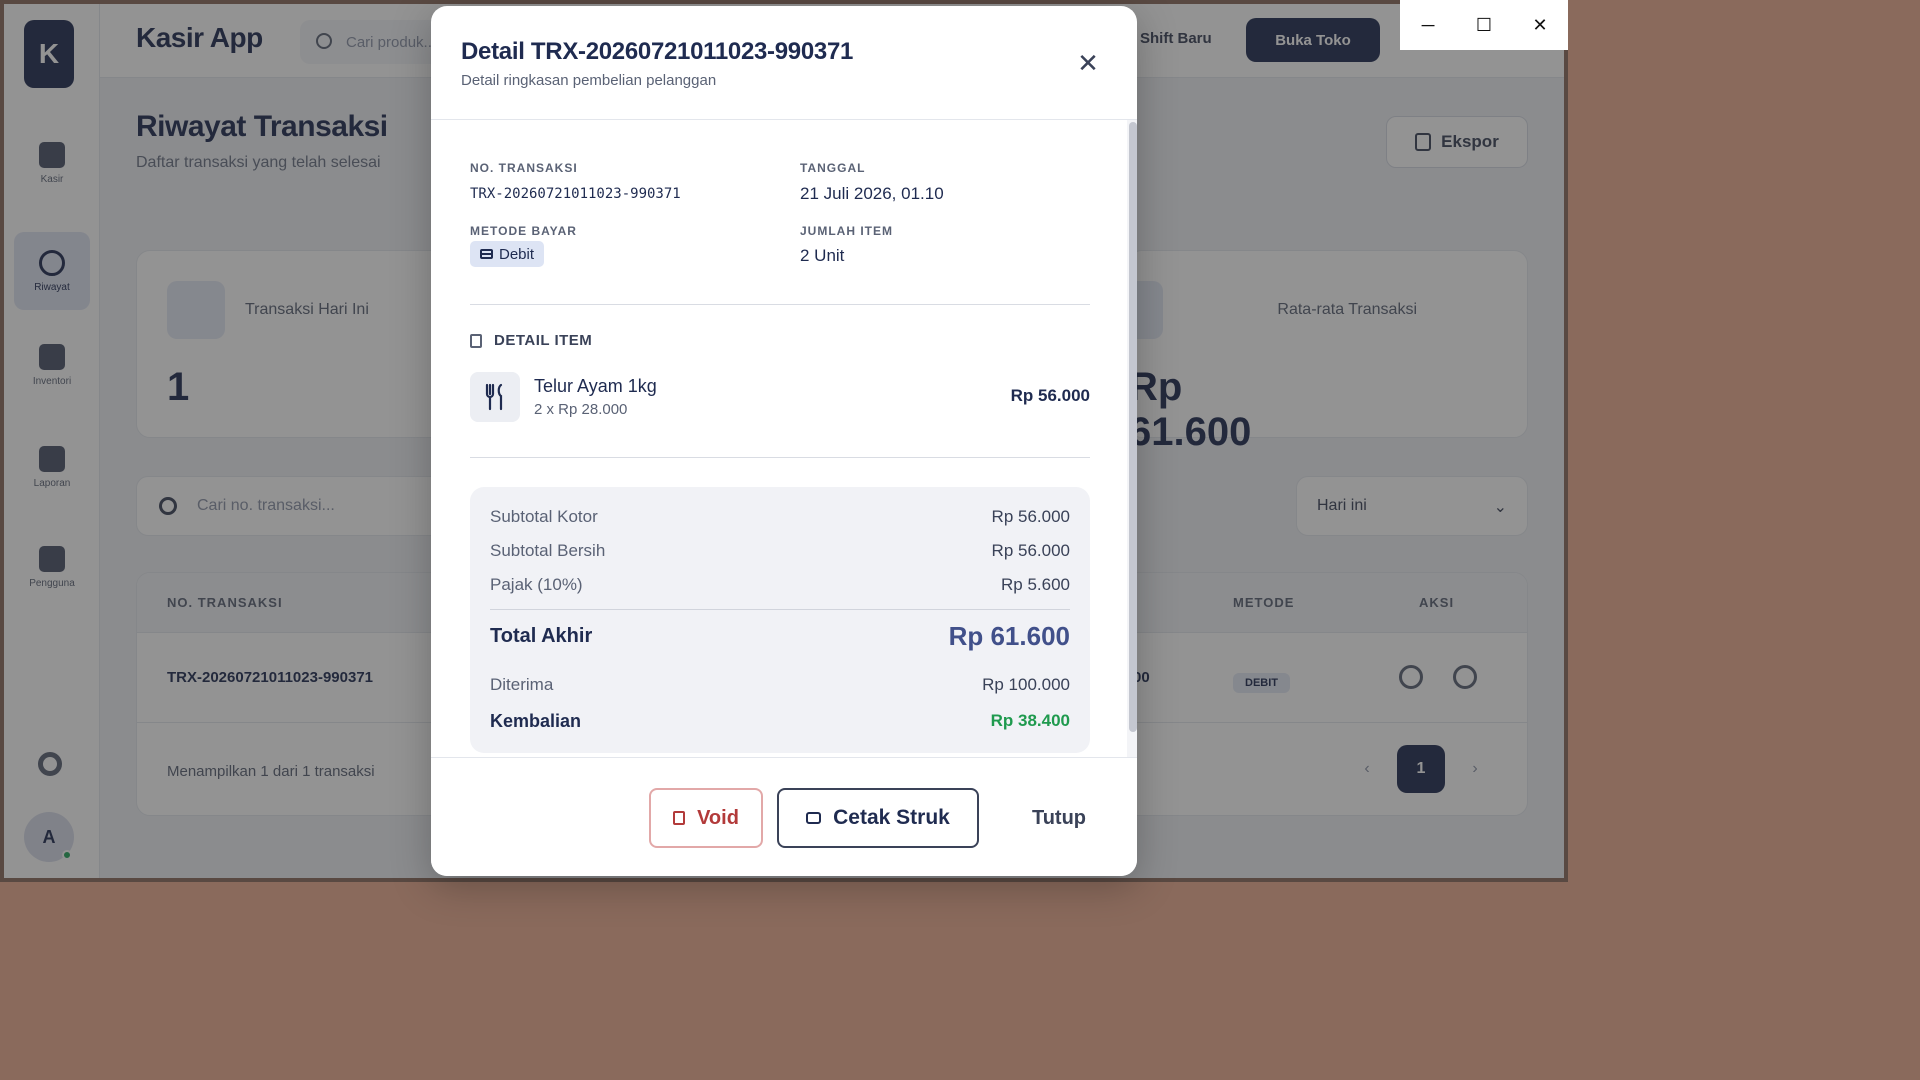 The height and width of the screenshot is (1080, 1920). What do you see at coordinates (780, 398) in the screenshot?
I see `list-item: Telur Ayam 1kg 2 x Rp 28.000 Rp 56.000` at bounding box center [780, 398].